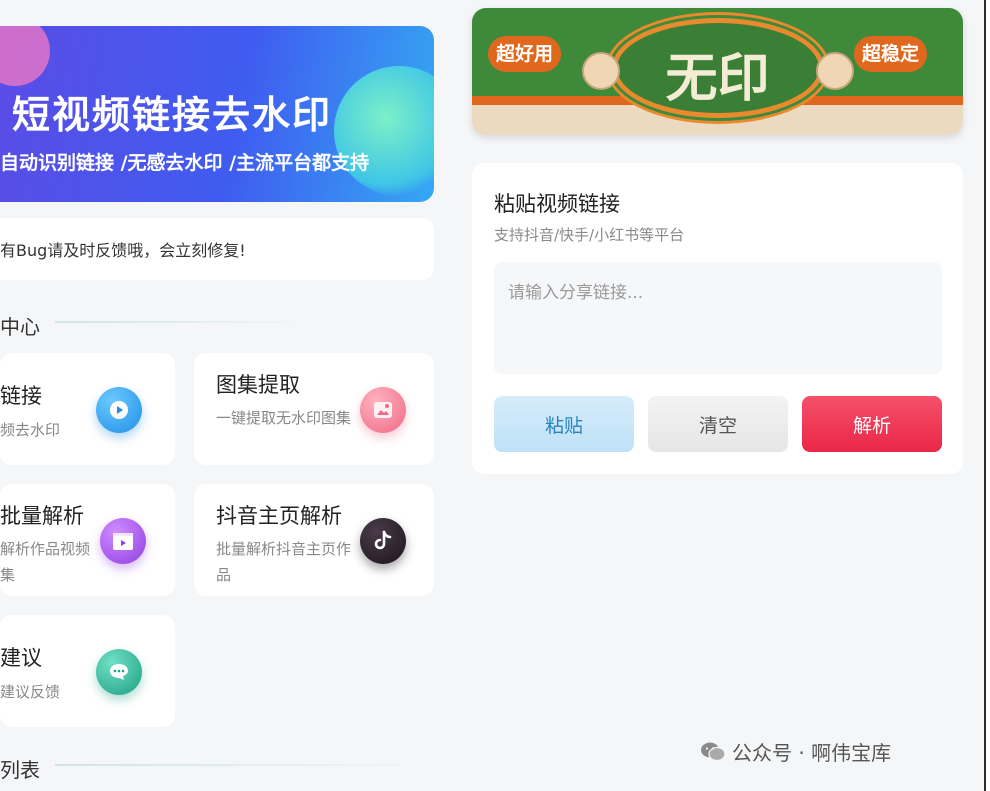 The image size is (990, 791). I want to click on card-title: 批量解析, so click(42, 516).